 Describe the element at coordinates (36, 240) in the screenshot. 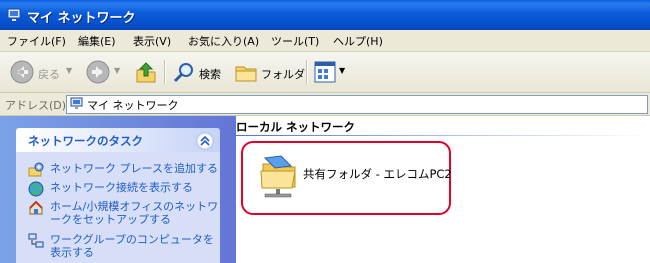

I see `workgroup-computers-icon` at that location.